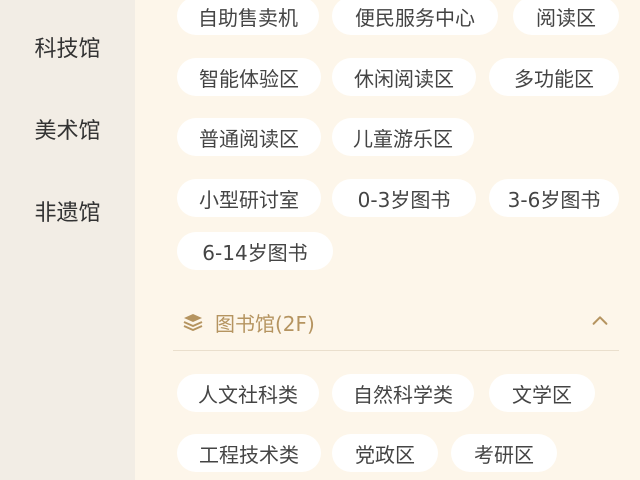  What do you see at coordinates (566, 17) in the screenshot?
I see `area-chip: 阅读区` at bounding box center [566, 17].